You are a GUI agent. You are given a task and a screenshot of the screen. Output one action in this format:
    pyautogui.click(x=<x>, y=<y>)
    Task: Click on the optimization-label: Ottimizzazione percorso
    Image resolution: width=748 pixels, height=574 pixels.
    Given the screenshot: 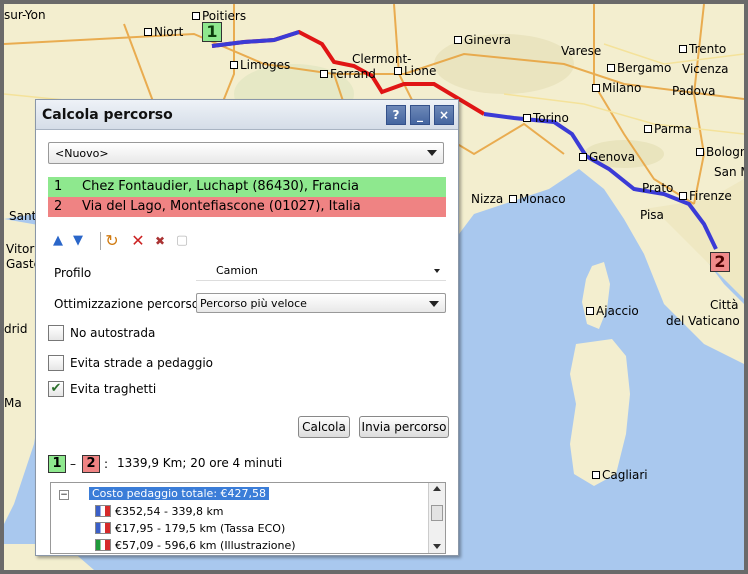 What is the action you would take?
    pyautogui.click(x=127, y=304)
    